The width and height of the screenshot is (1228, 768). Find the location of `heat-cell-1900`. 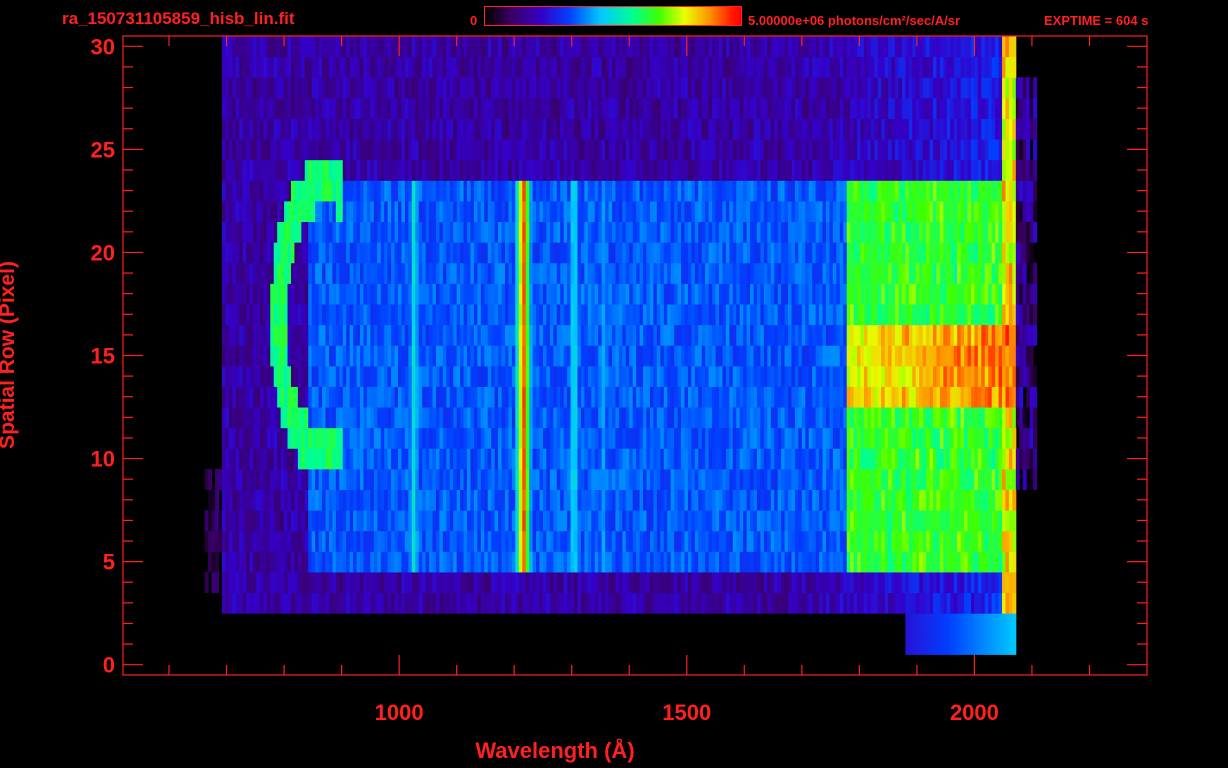

heat-cell-1900 is located at coordinates (910, 459).